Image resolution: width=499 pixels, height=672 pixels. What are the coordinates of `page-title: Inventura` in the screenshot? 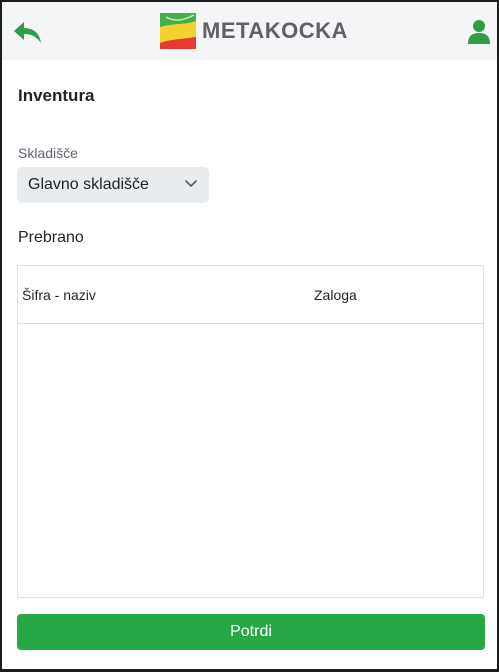 It's located at (56, 95).